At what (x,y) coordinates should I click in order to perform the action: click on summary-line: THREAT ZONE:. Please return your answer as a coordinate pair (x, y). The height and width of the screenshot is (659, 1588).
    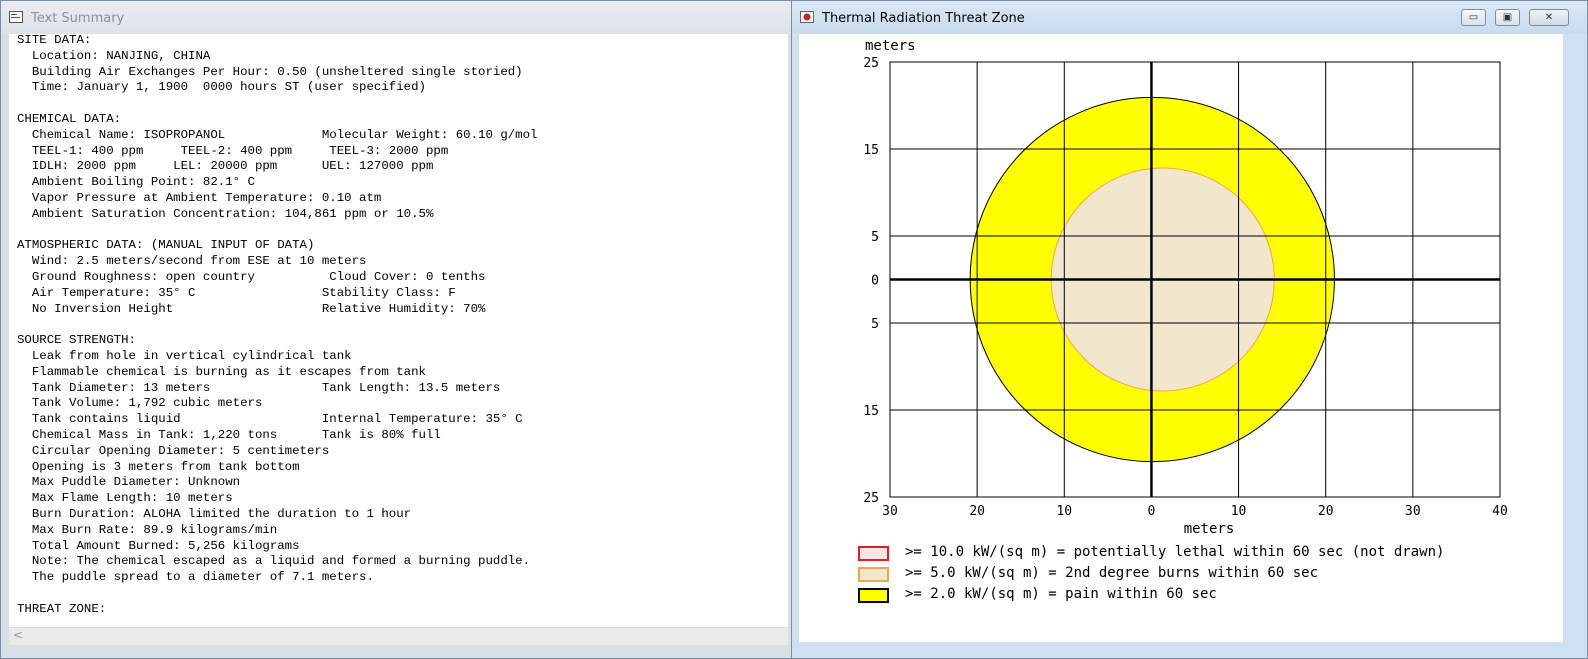
    Looking at the image, I should click on (62, 608).